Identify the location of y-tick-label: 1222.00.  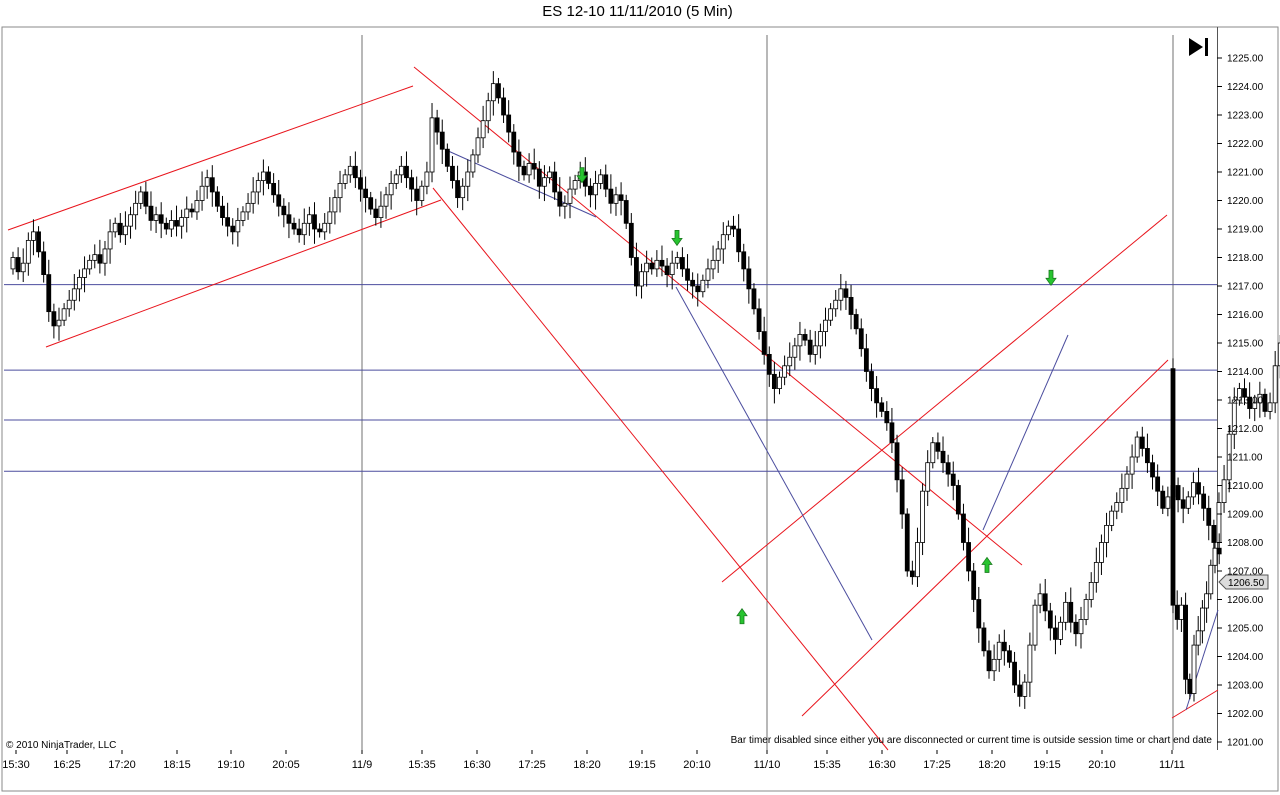
(1245, 144).